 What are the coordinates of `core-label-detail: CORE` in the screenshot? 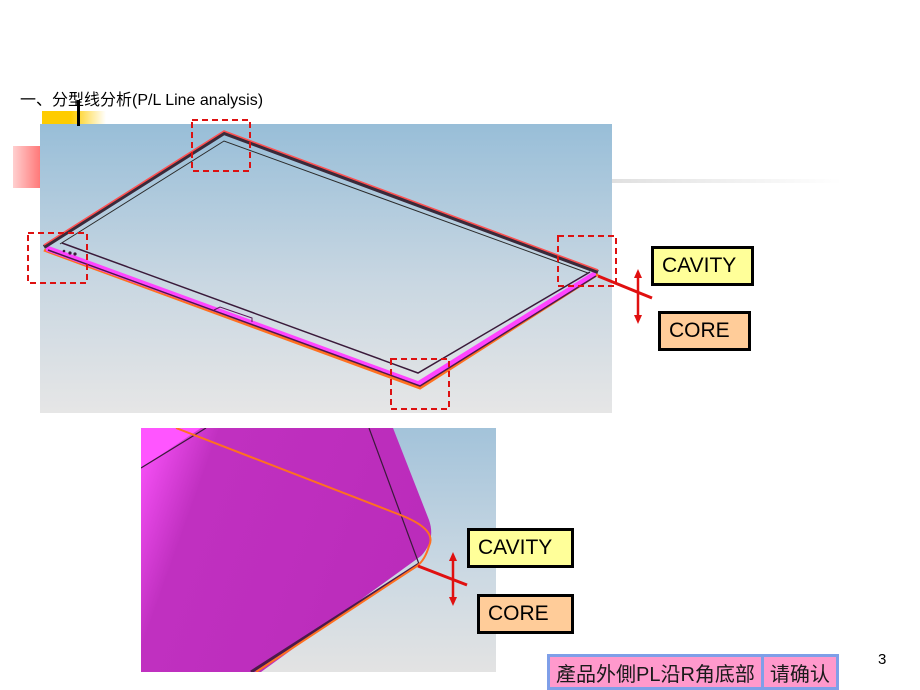 It's located at (525, 614).